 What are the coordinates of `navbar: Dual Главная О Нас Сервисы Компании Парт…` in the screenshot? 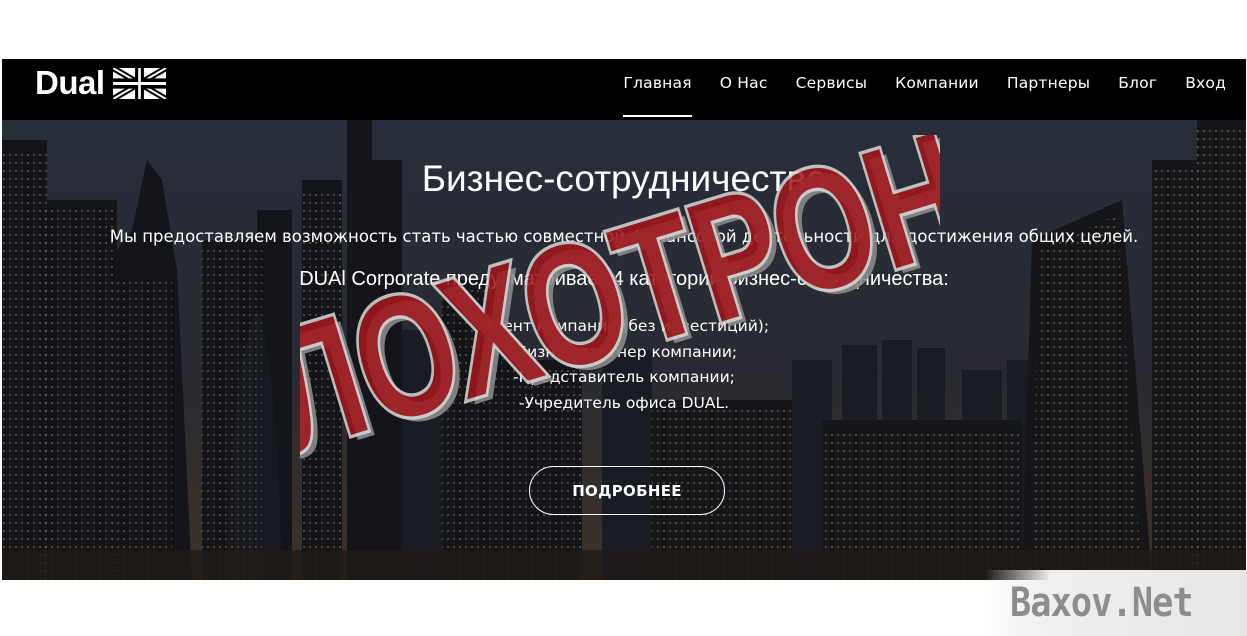 It's located at (624, 89).